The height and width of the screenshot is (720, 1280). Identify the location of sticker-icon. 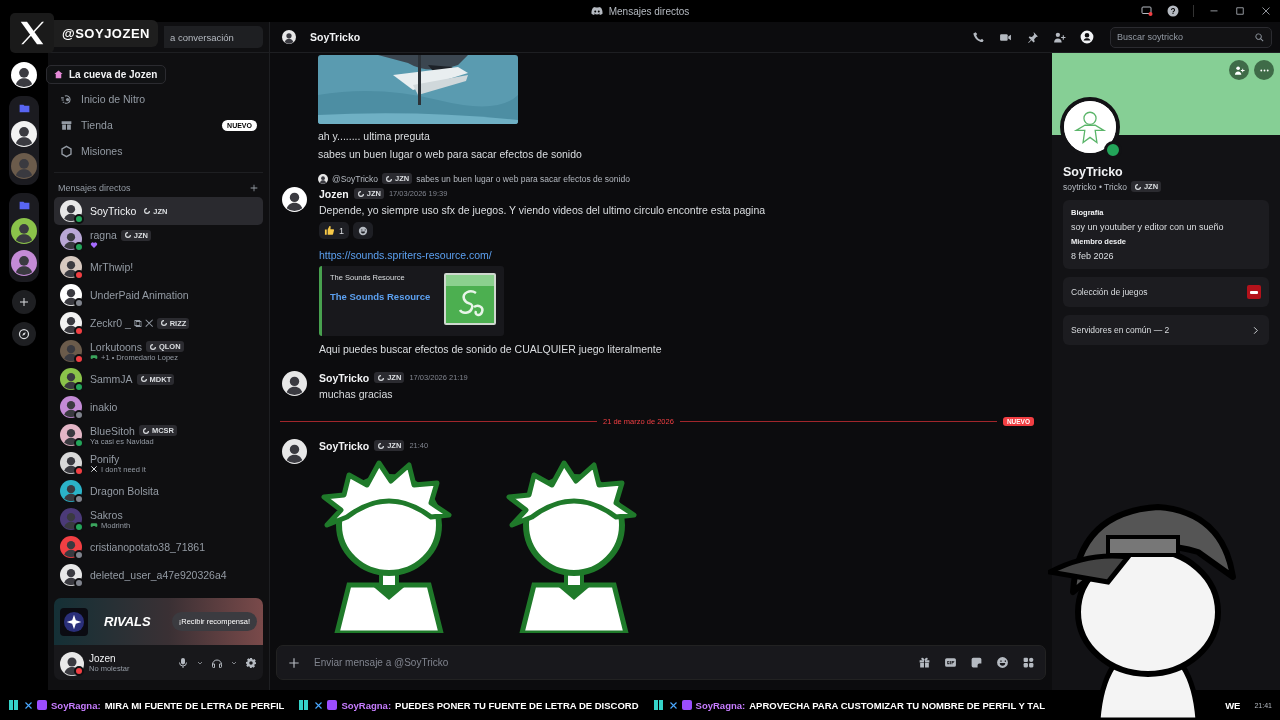
(976, 662).